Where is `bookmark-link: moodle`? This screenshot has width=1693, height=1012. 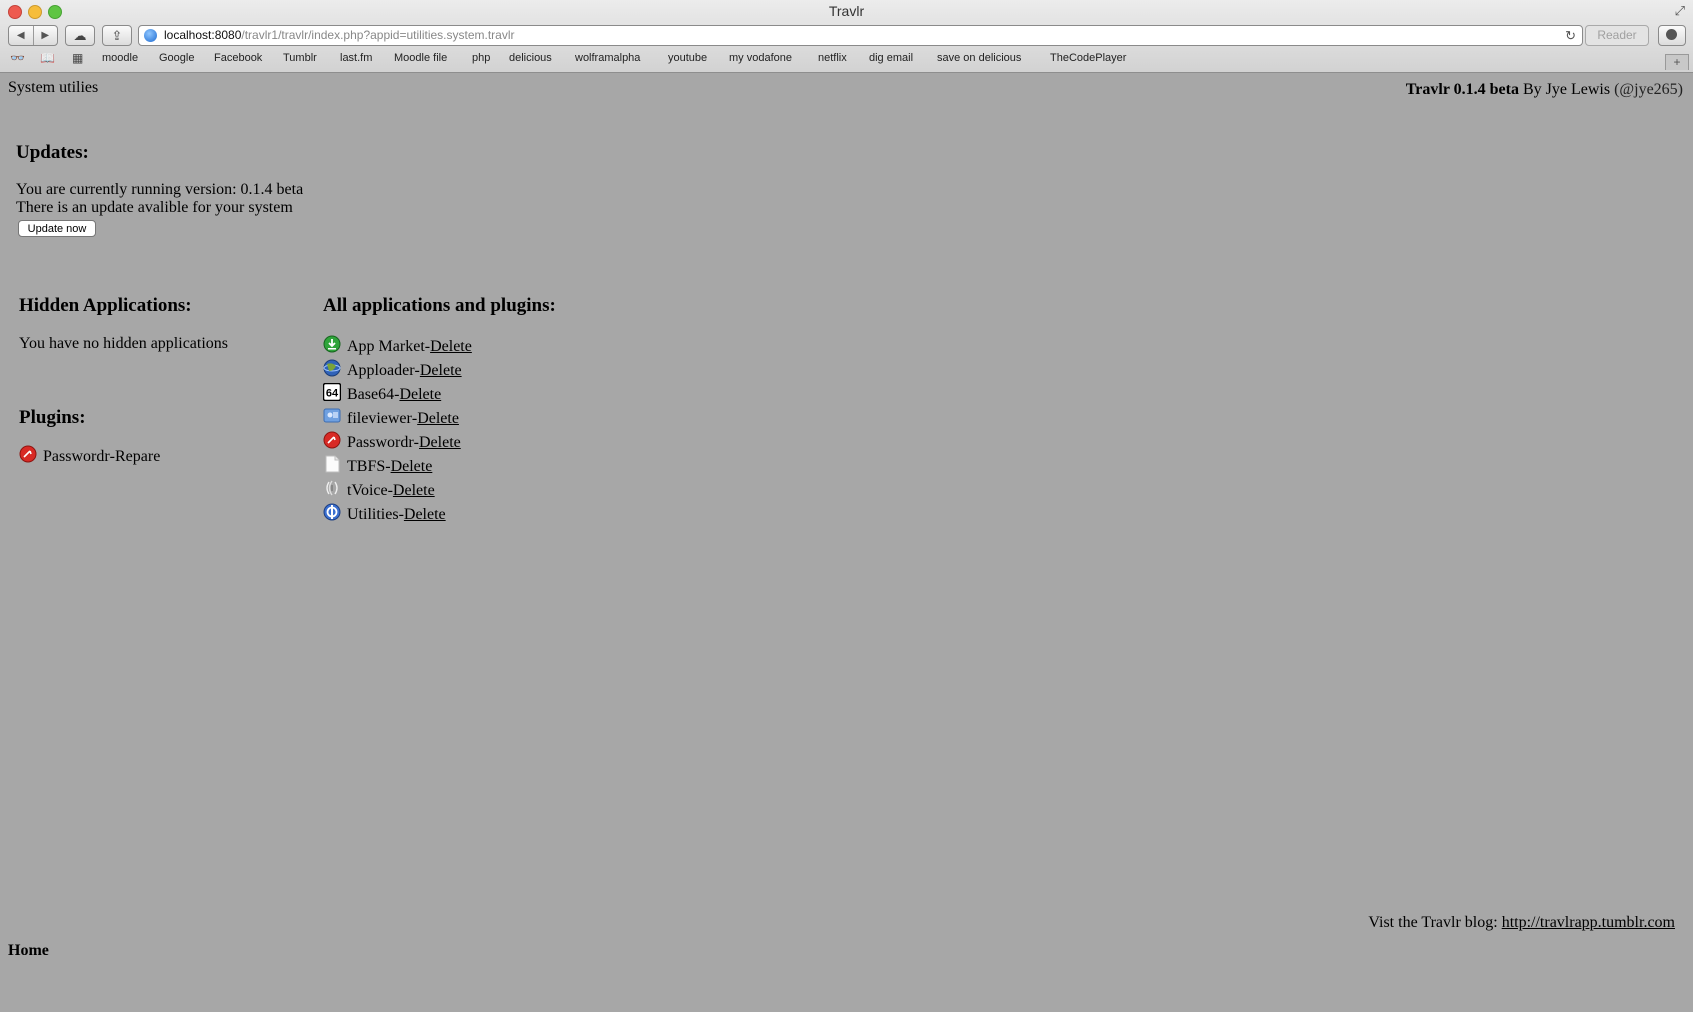 bookmark-link: moodle is located at coordinates (120, 58).